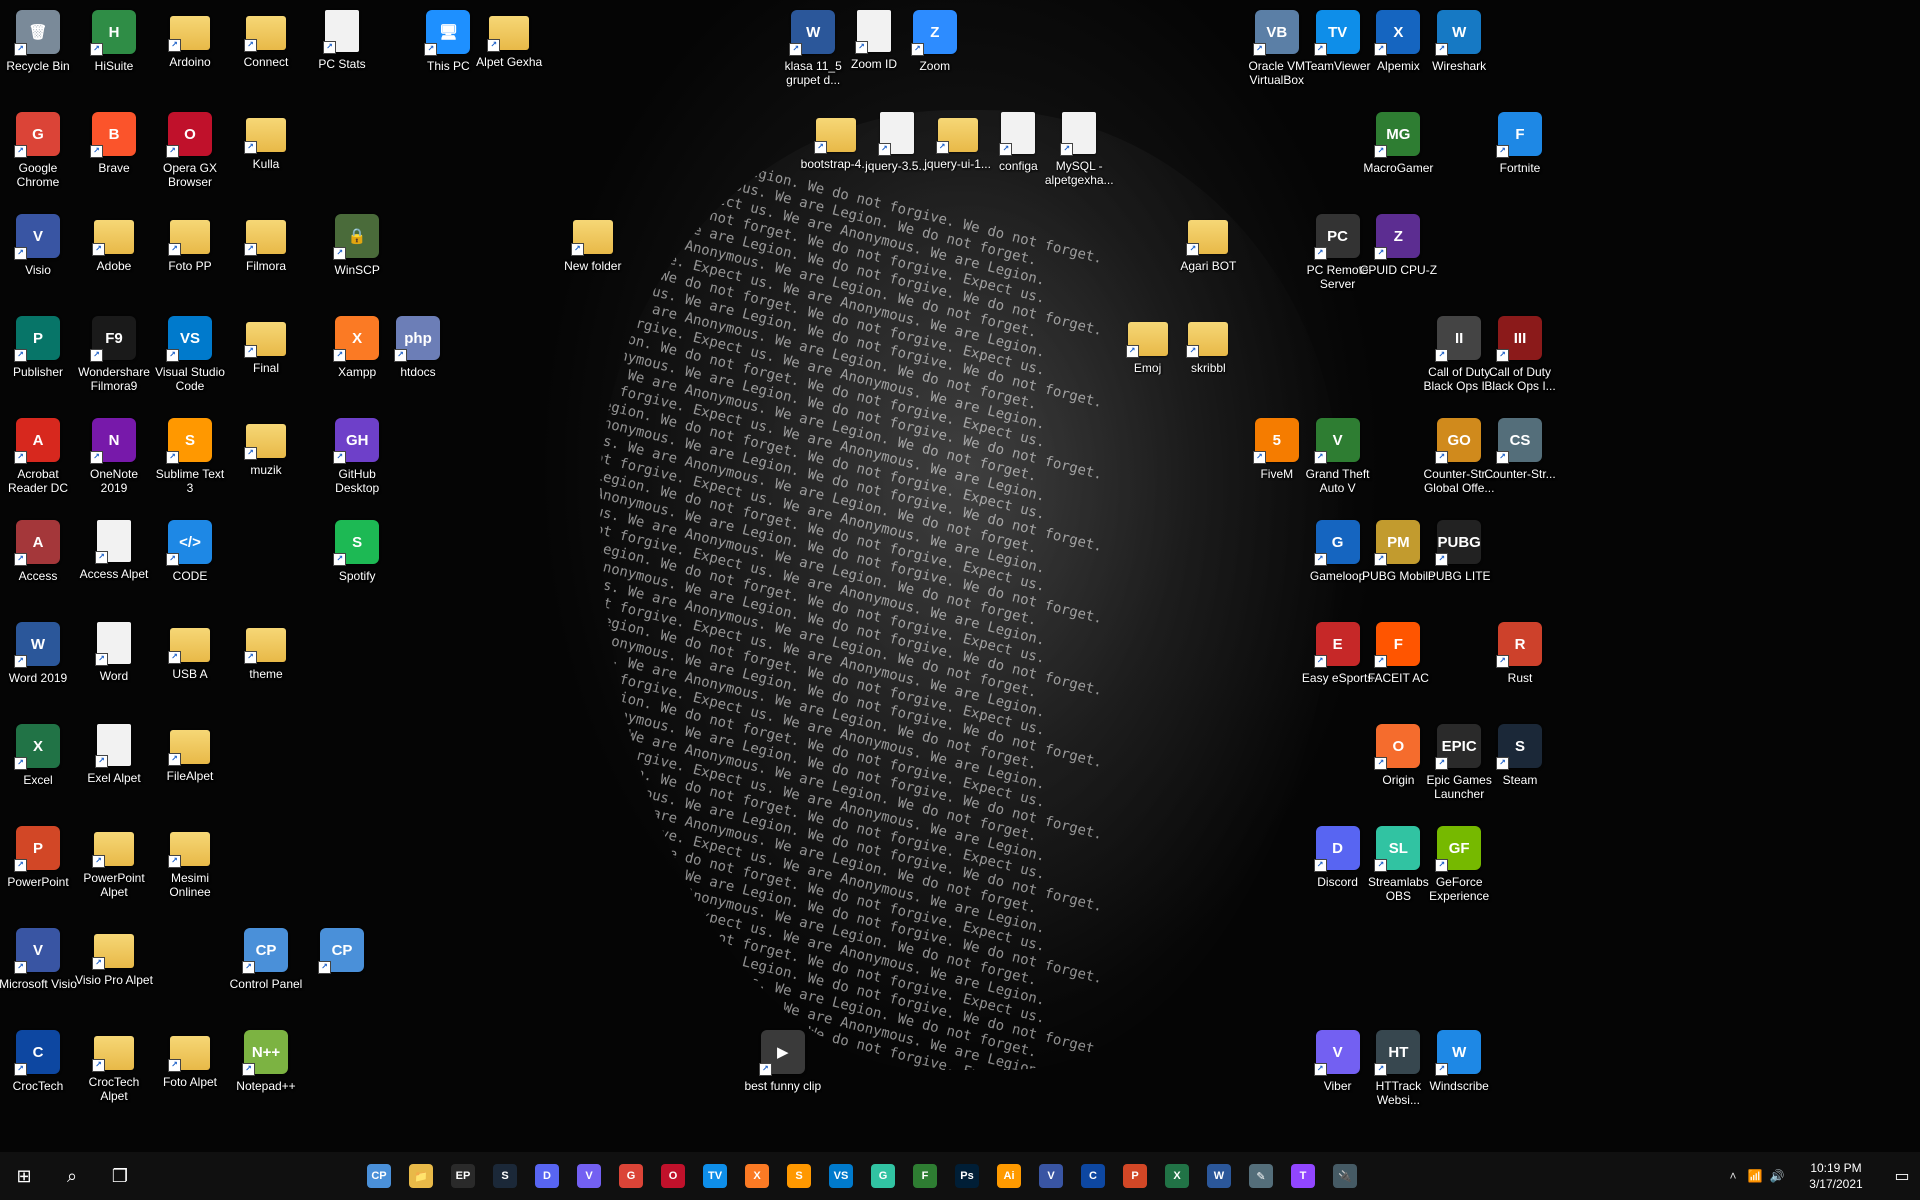  I want to click on desktop-icon-recycle-bin: 🗑 ↗ Recycle Bin, so click(38, 56).